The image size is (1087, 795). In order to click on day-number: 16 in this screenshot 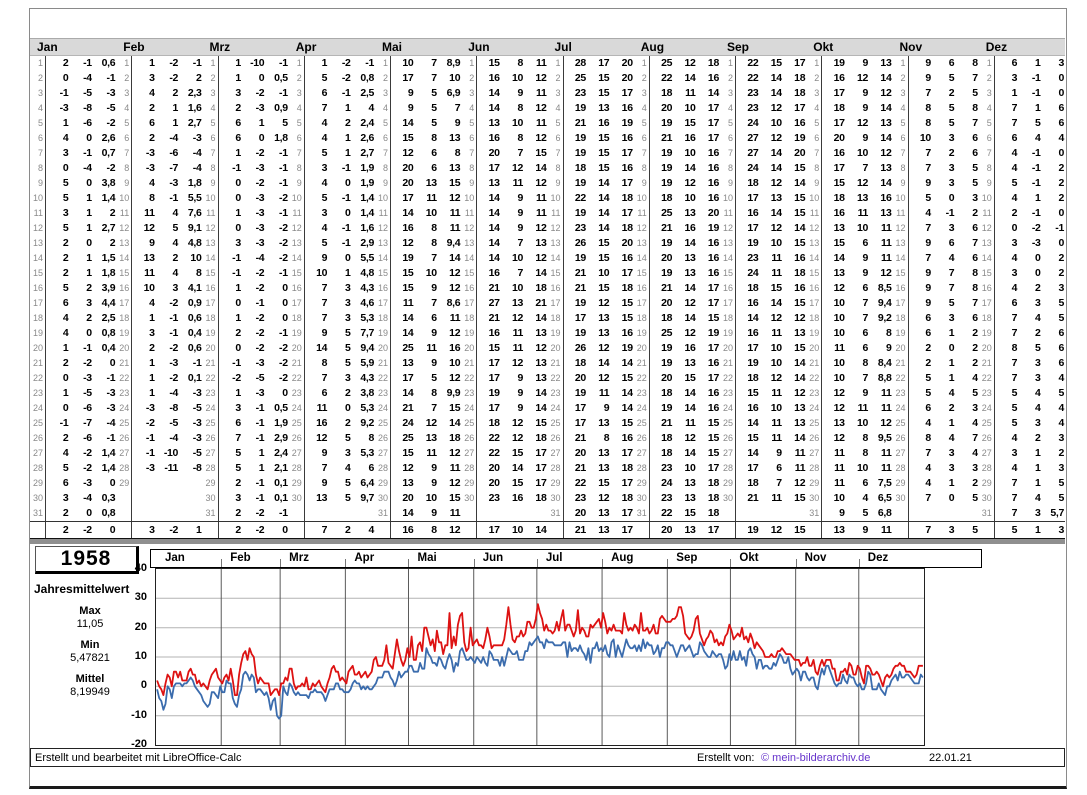, I will do `click(469, 288)`.